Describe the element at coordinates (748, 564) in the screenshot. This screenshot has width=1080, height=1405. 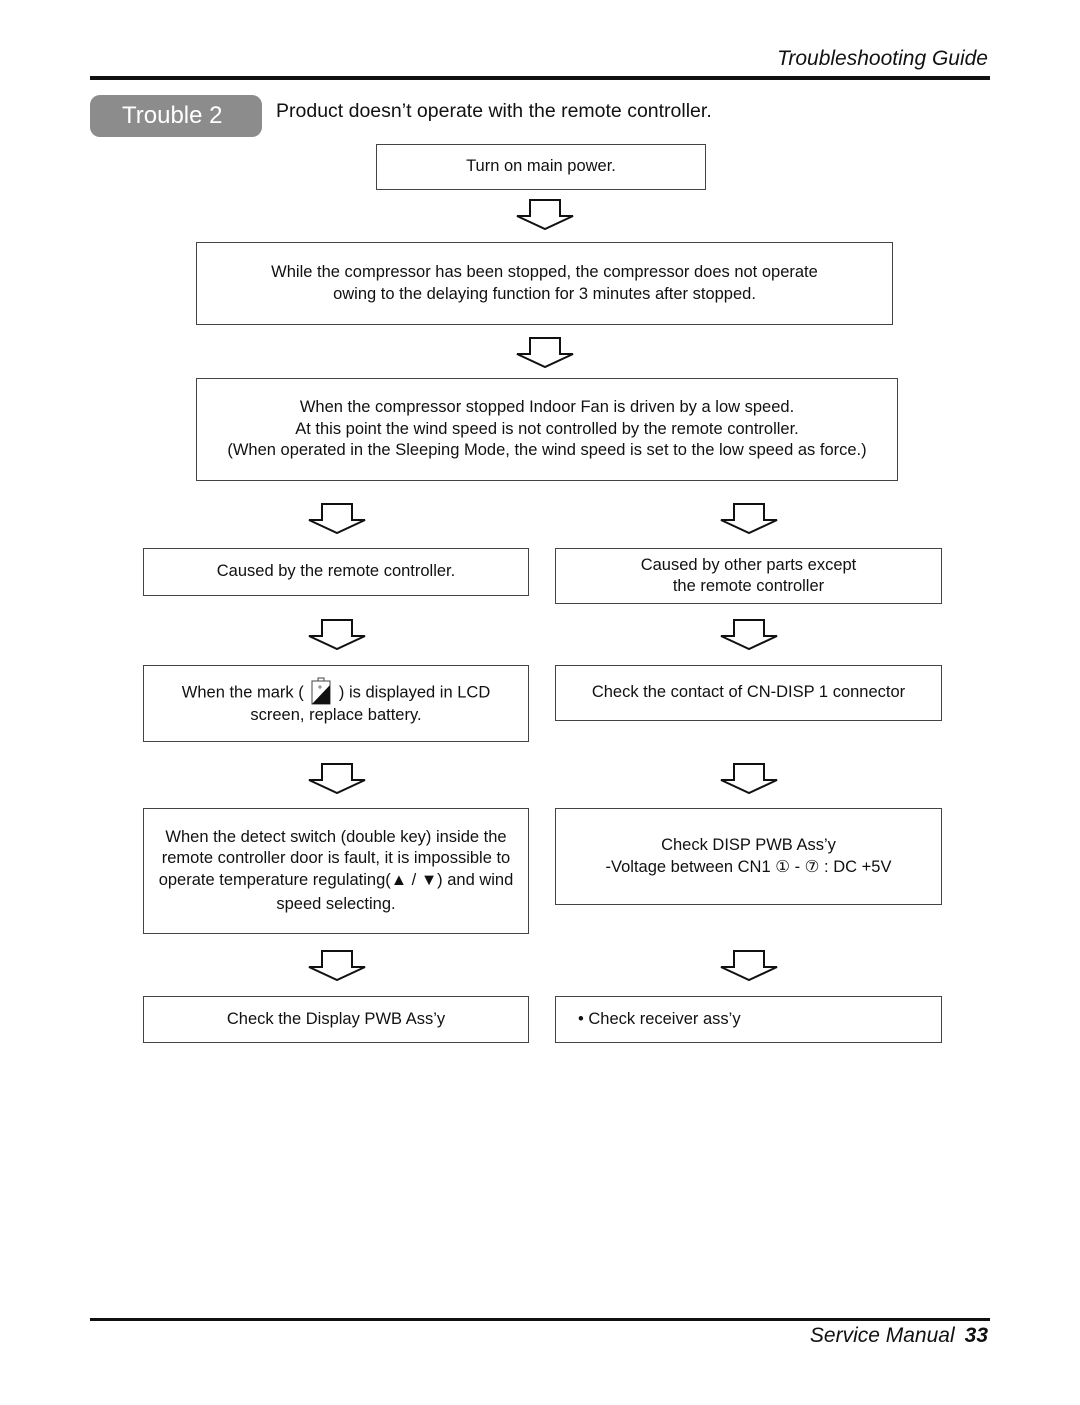
I see `flow-text: Caused by other parts except` at that location.